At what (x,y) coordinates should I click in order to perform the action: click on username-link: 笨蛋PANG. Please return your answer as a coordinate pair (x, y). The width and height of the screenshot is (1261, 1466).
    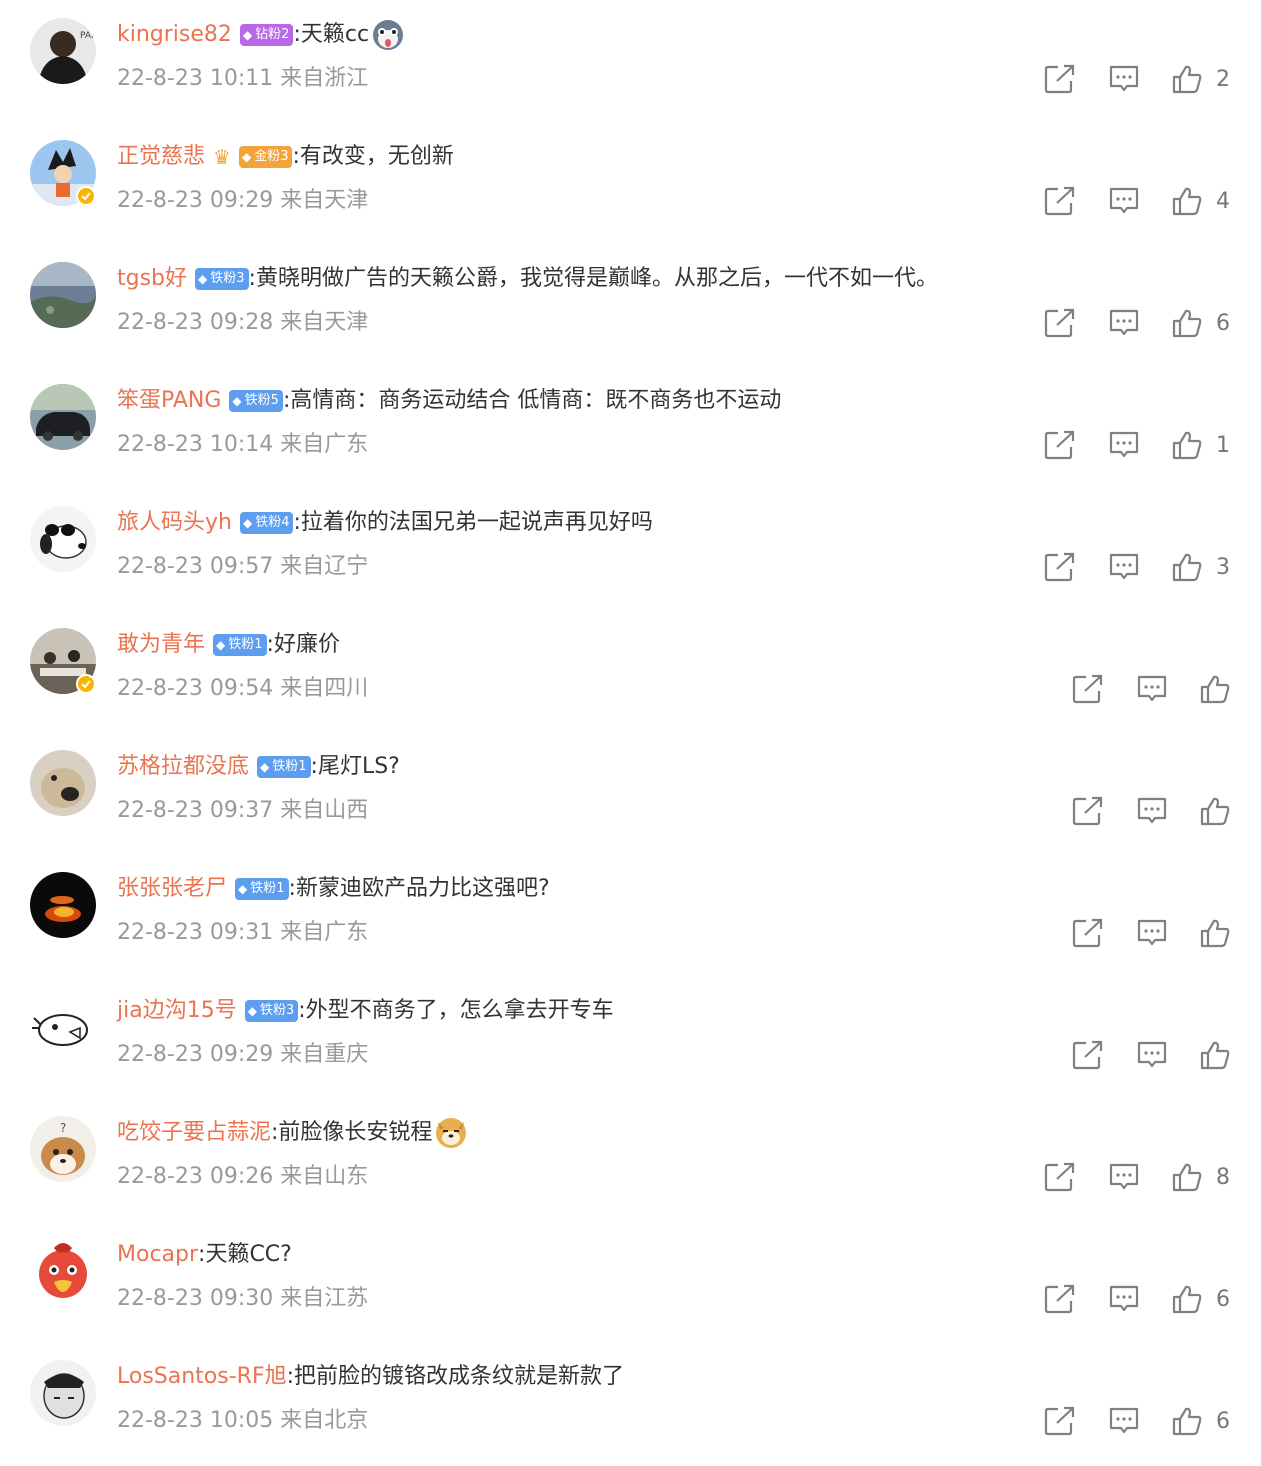
    Looking at the image, I should click on (169, 401).